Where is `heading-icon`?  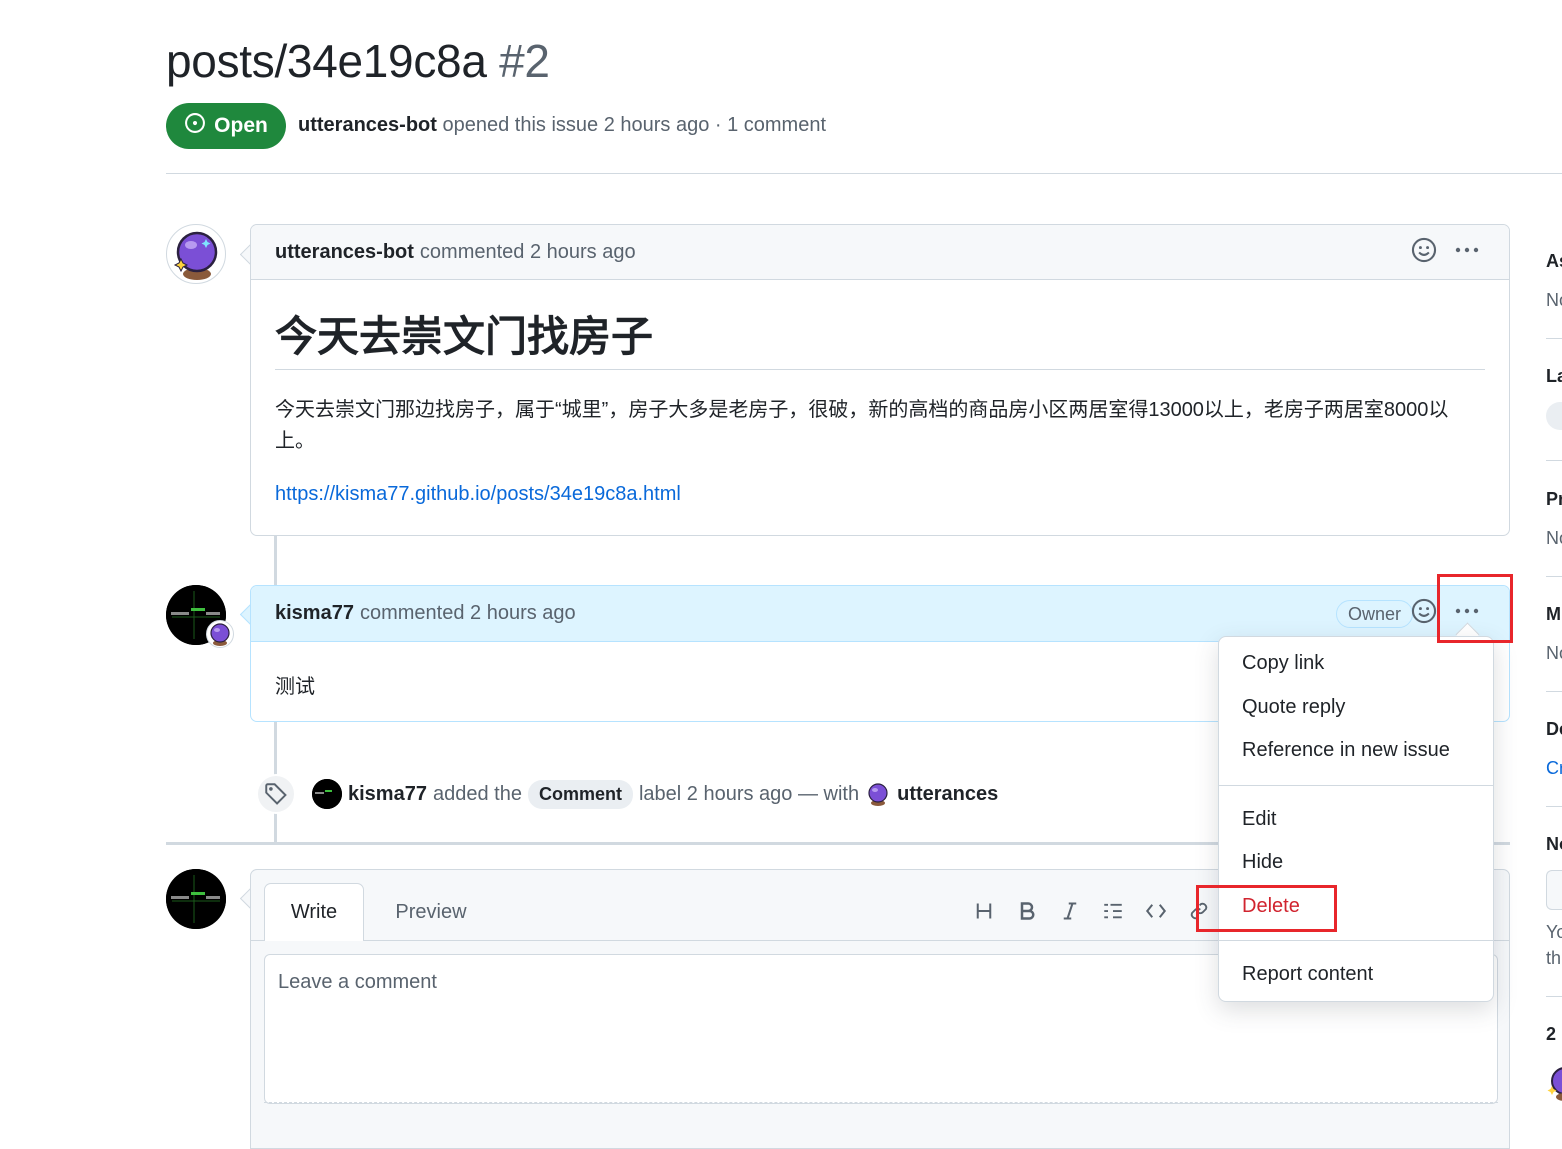
heading-icon is located at coordinates (984, 911).